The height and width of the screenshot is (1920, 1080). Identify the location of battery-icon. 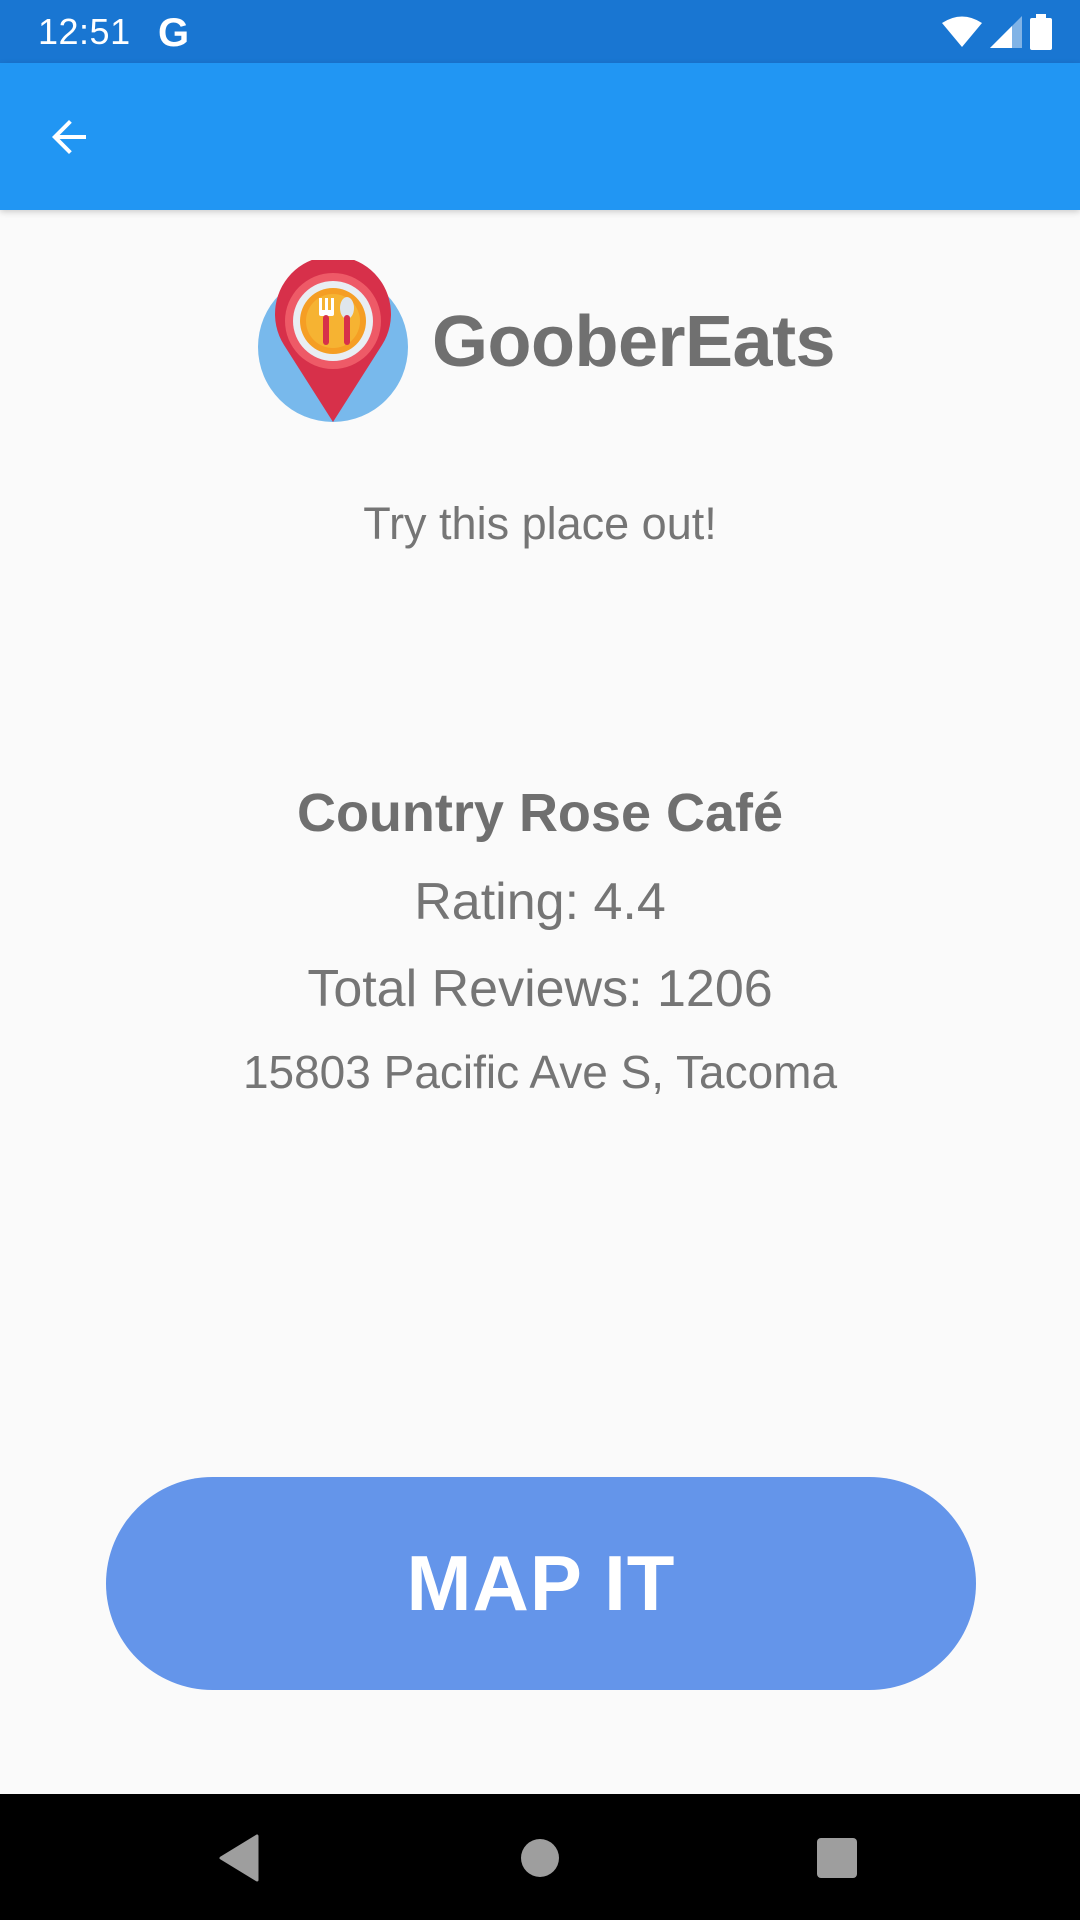
(1041, 32).